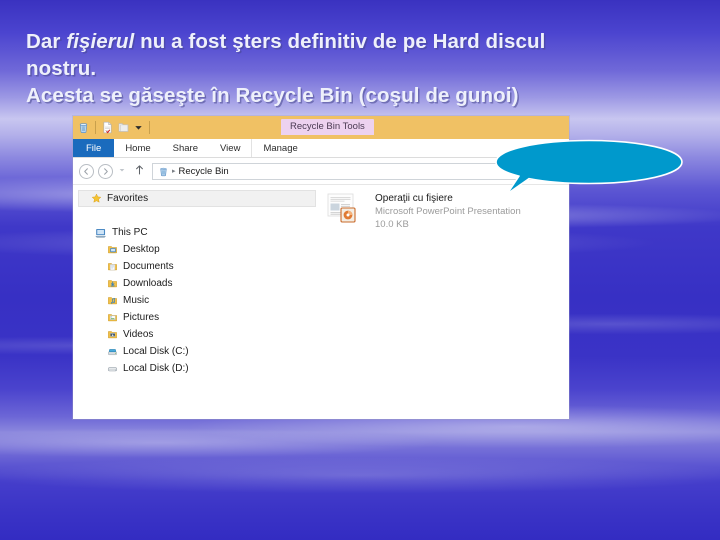  What do you see at coordinates (112, 368) in the screenshot?
I see `disk-icon` at bounding box center [112, 368].